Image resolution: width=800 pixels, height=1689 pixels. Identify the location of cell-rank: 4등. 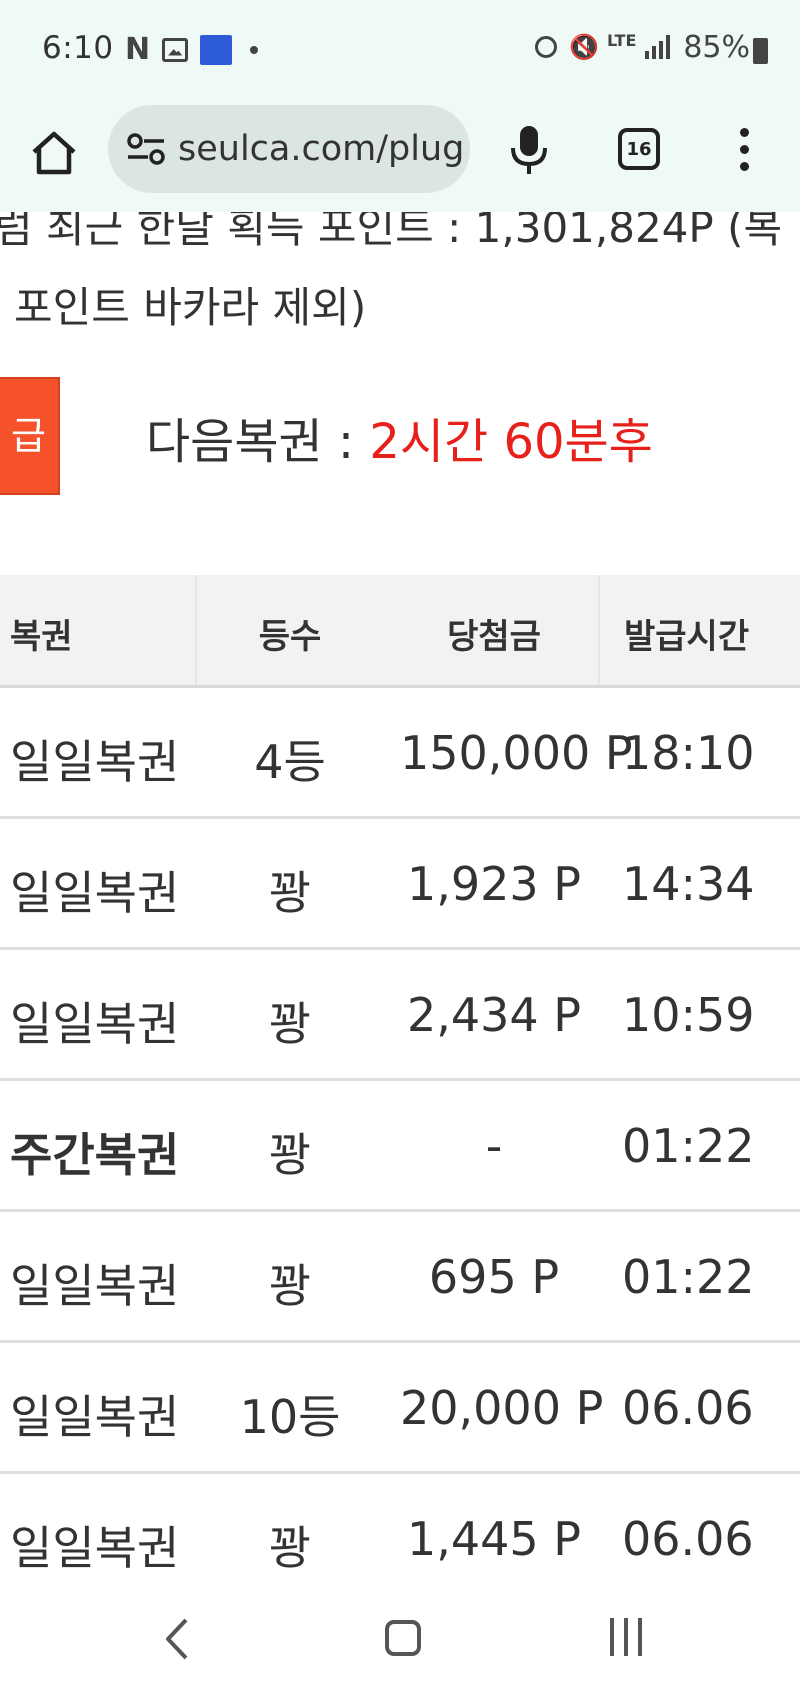
(290, 762).